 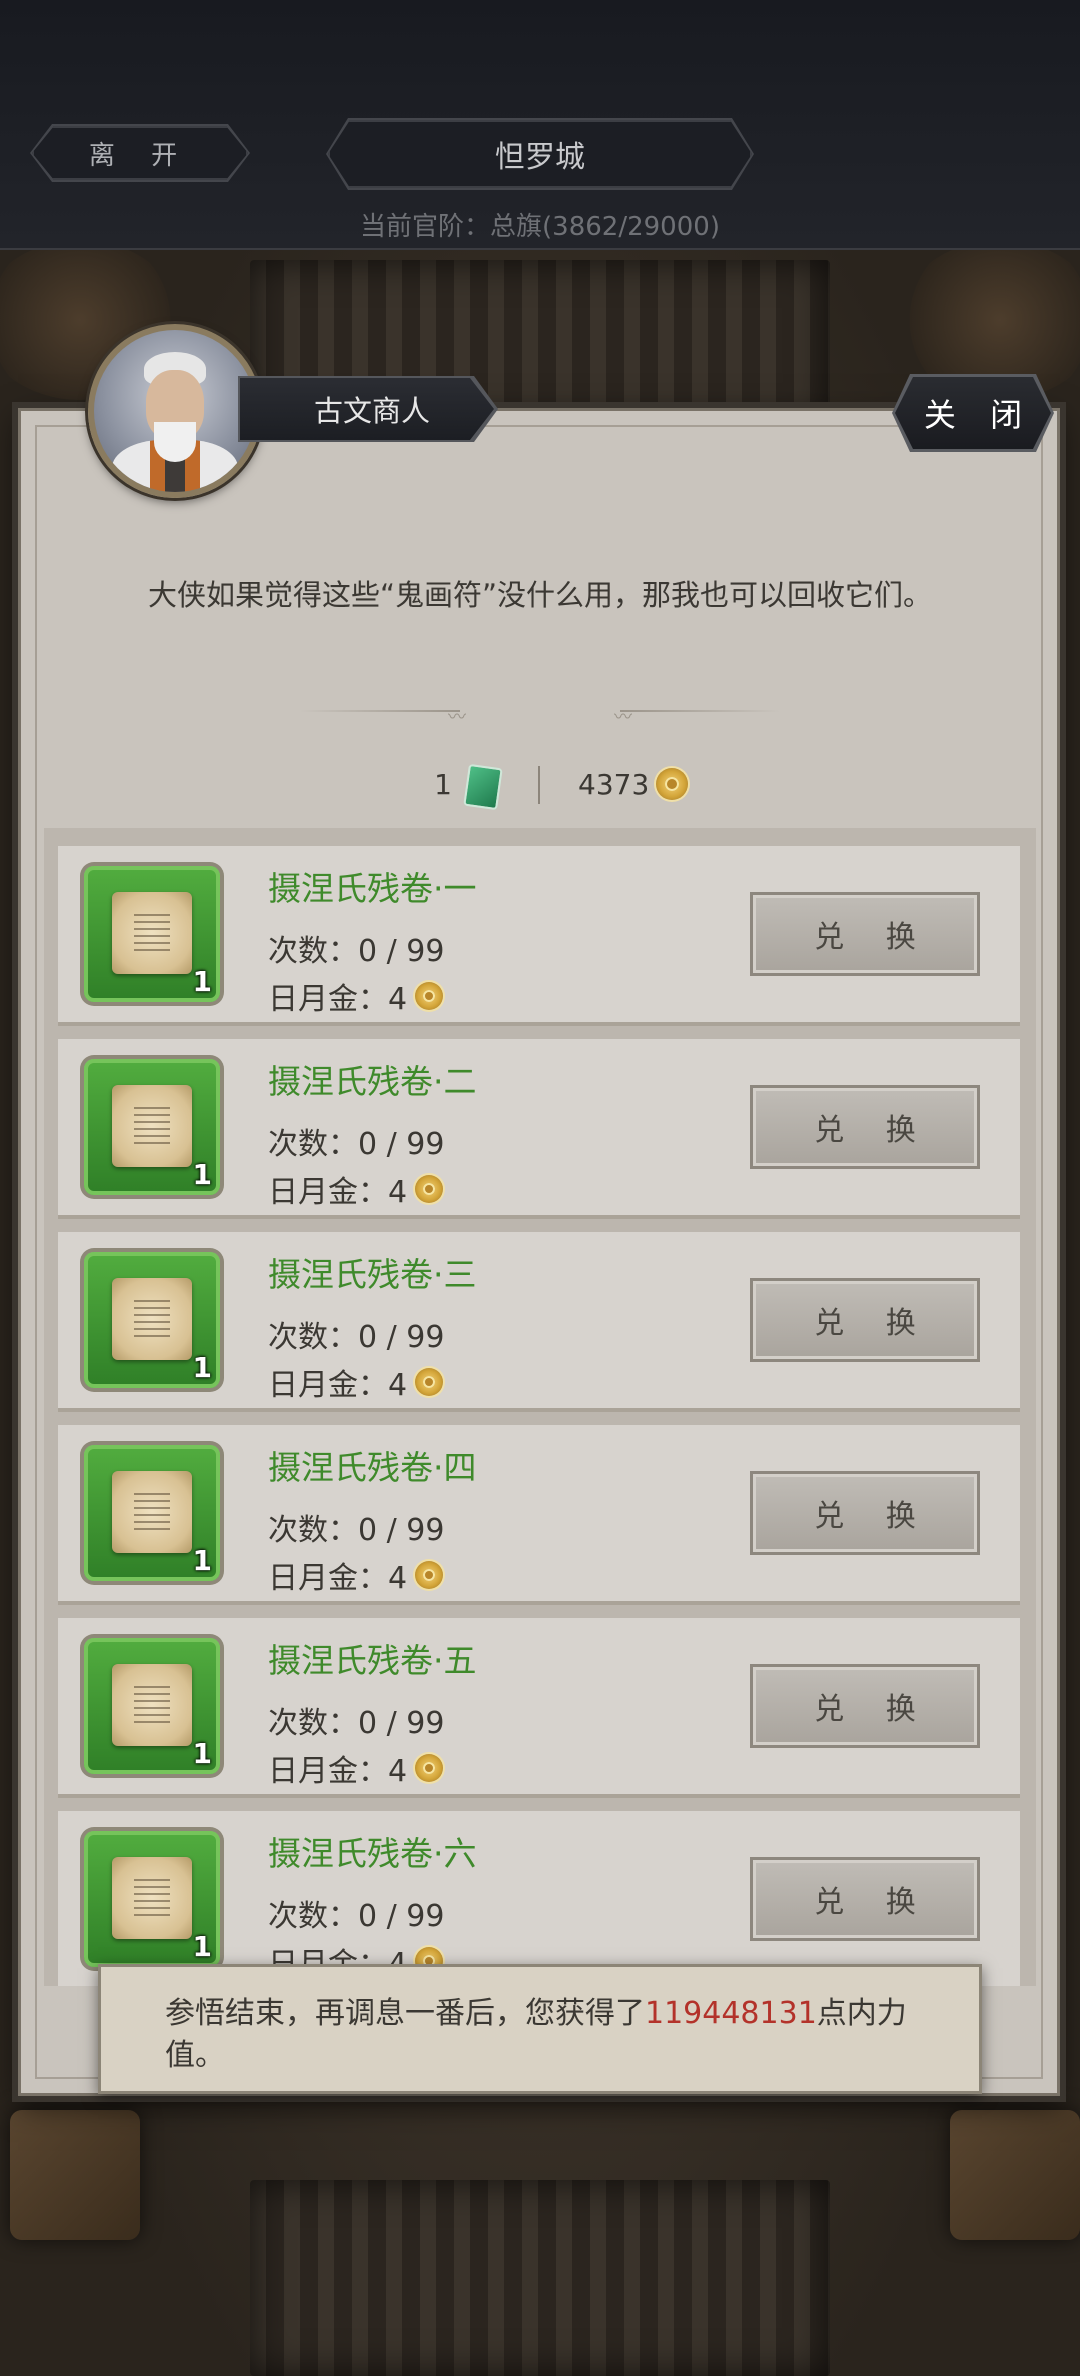 What do you see at coordinates (367, 409) in the screenshot?
I see `npc-name-label: 古文商人` at bounding box center [367, 409].